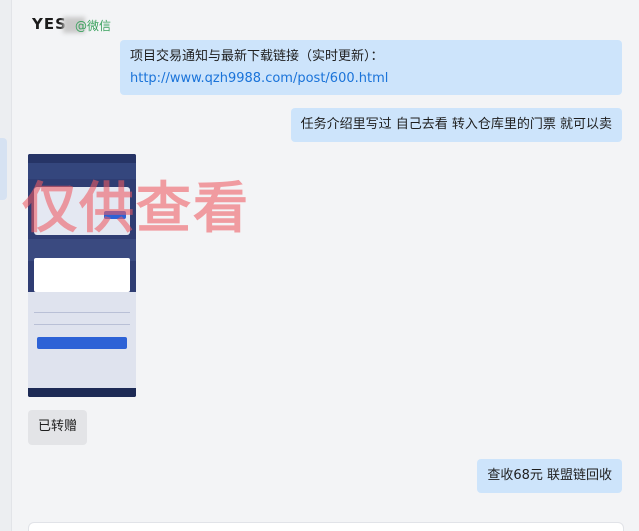 The height and width of the screenshot is (531, 639). What do you see at coordinates (259, 78) in the screenshot?
I see `download-link: http://www.qzh9988.com/post/600.html` at bounding box center [259, 78].